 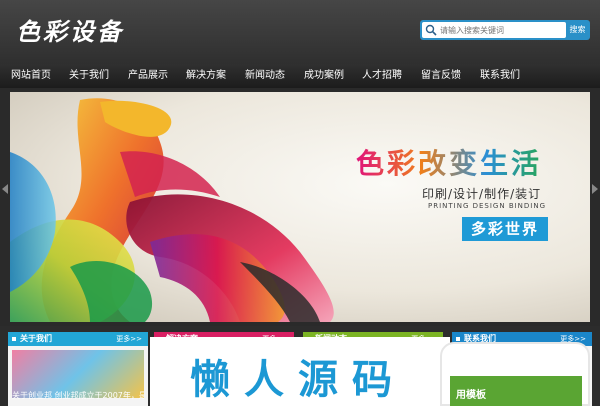 I want to click on panel-title: 关于我们, so click(x=36, y=338).